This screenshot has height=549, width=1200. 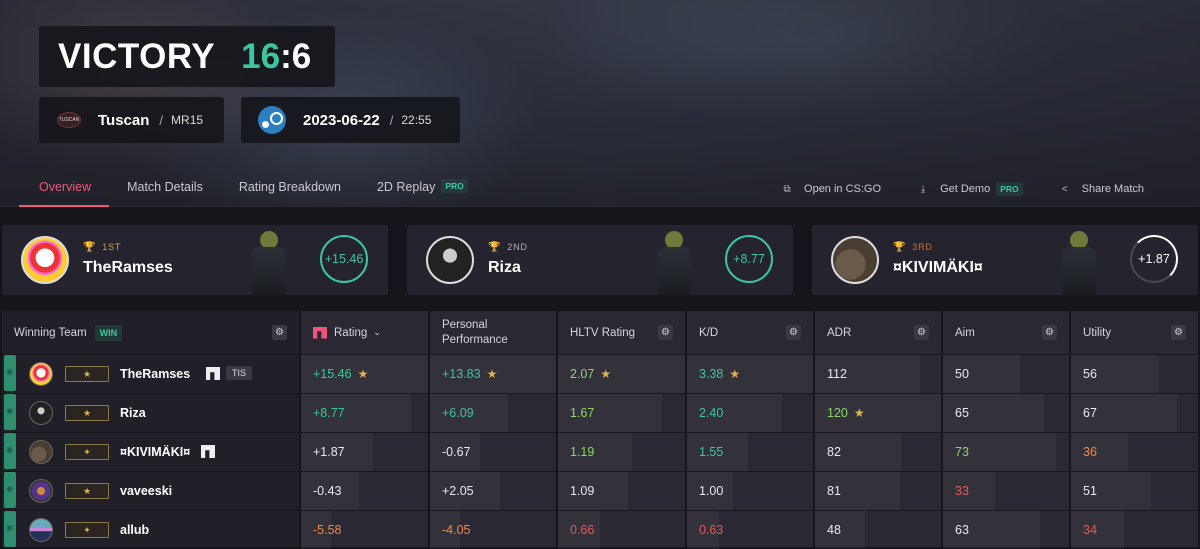 I want to click on aim-cell: 65, so click(x=956, y=413).